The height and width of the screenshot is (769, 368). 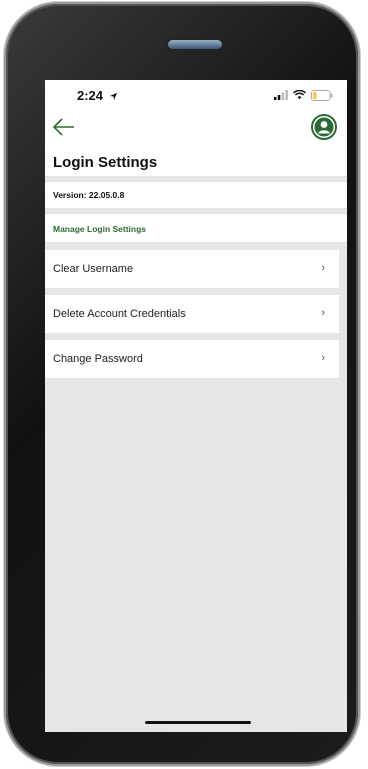 I want to click on version-label: Version: 22.05.0.8, so click(x=89, y=195).